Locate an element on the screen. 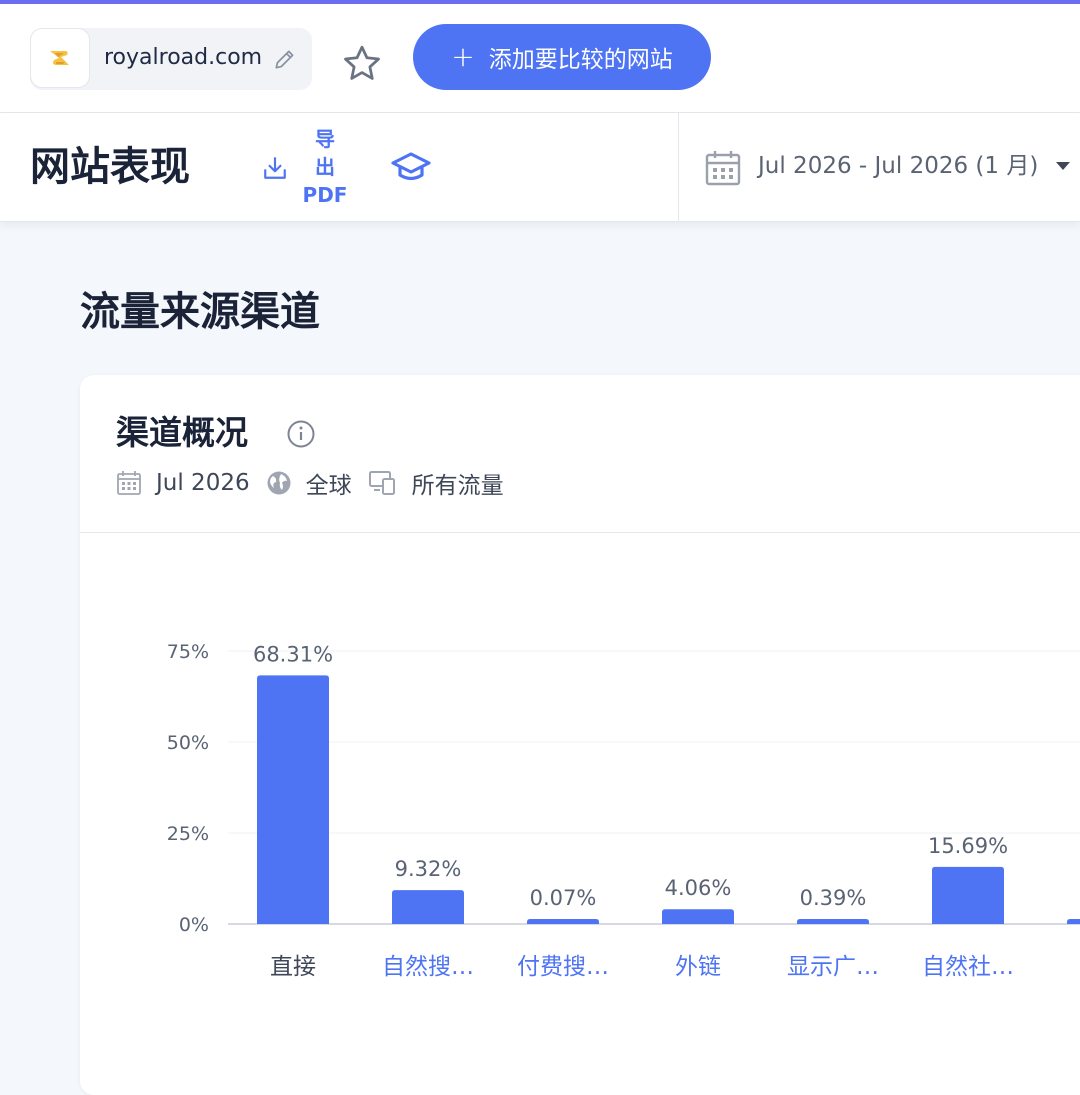 The width and height of the screenshot is (1080, 1095). y-tick-label: 50% is located at coordinates (188, 743).